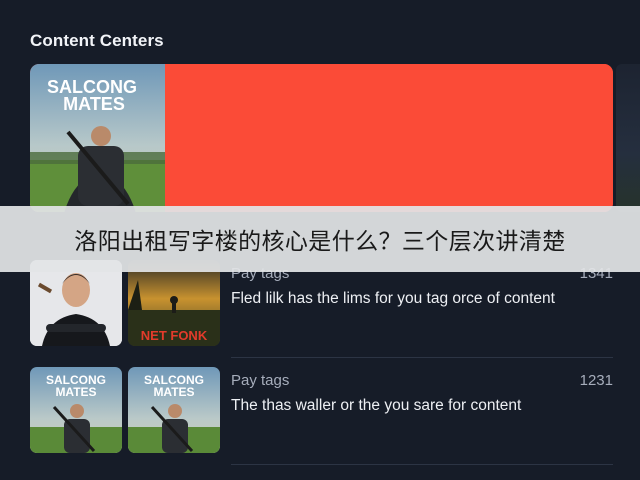 This screenshot has height=480, width=640. I want to click on overlay-banner: 洛阳出租写字楼的核心是什么？三个层次讲清楚, so click(320, 239).